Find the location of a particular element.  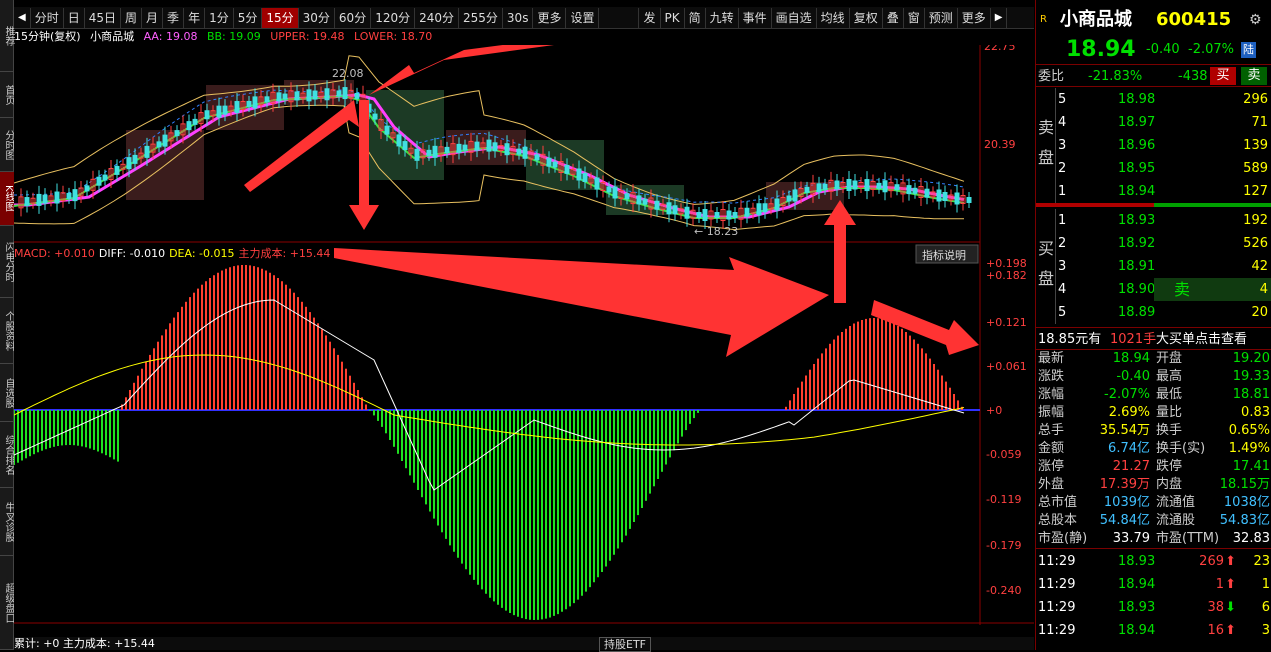

bid-row: 3 18.91 42 is located at coordinates (1153, 266).